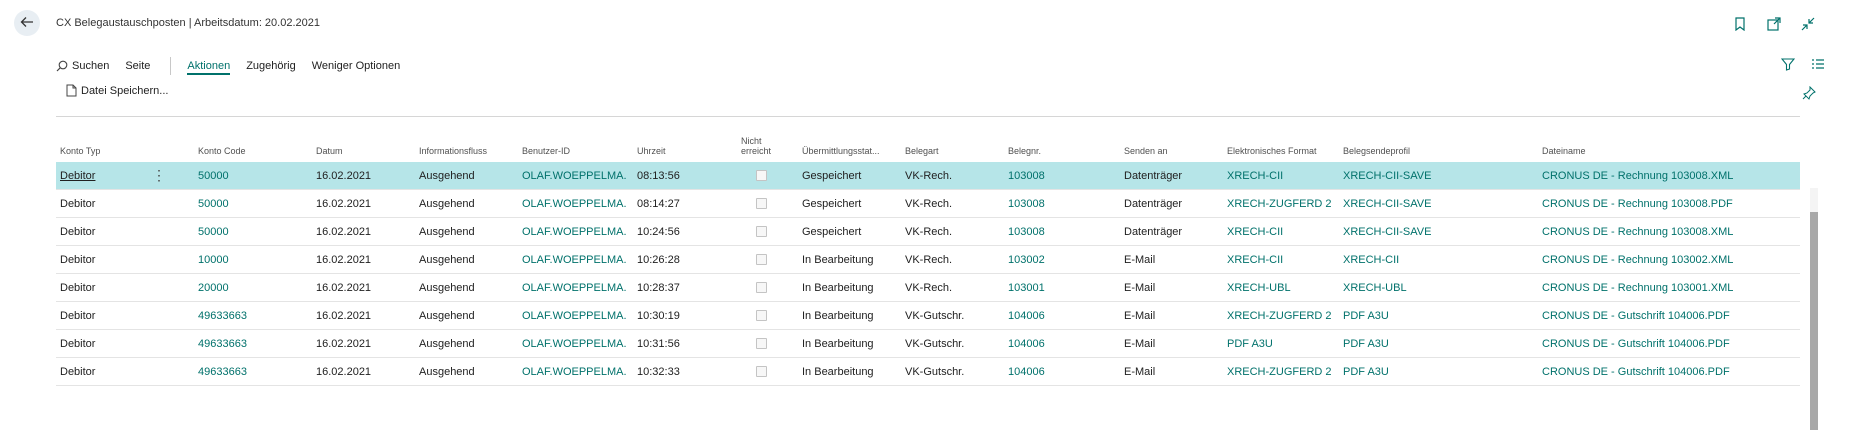 This screenshot has height=430, width=1856. What do you see at coordinates (248, 288) in the screenshot?
I see `cell-code: 20000` at bounding box center [248, 288].